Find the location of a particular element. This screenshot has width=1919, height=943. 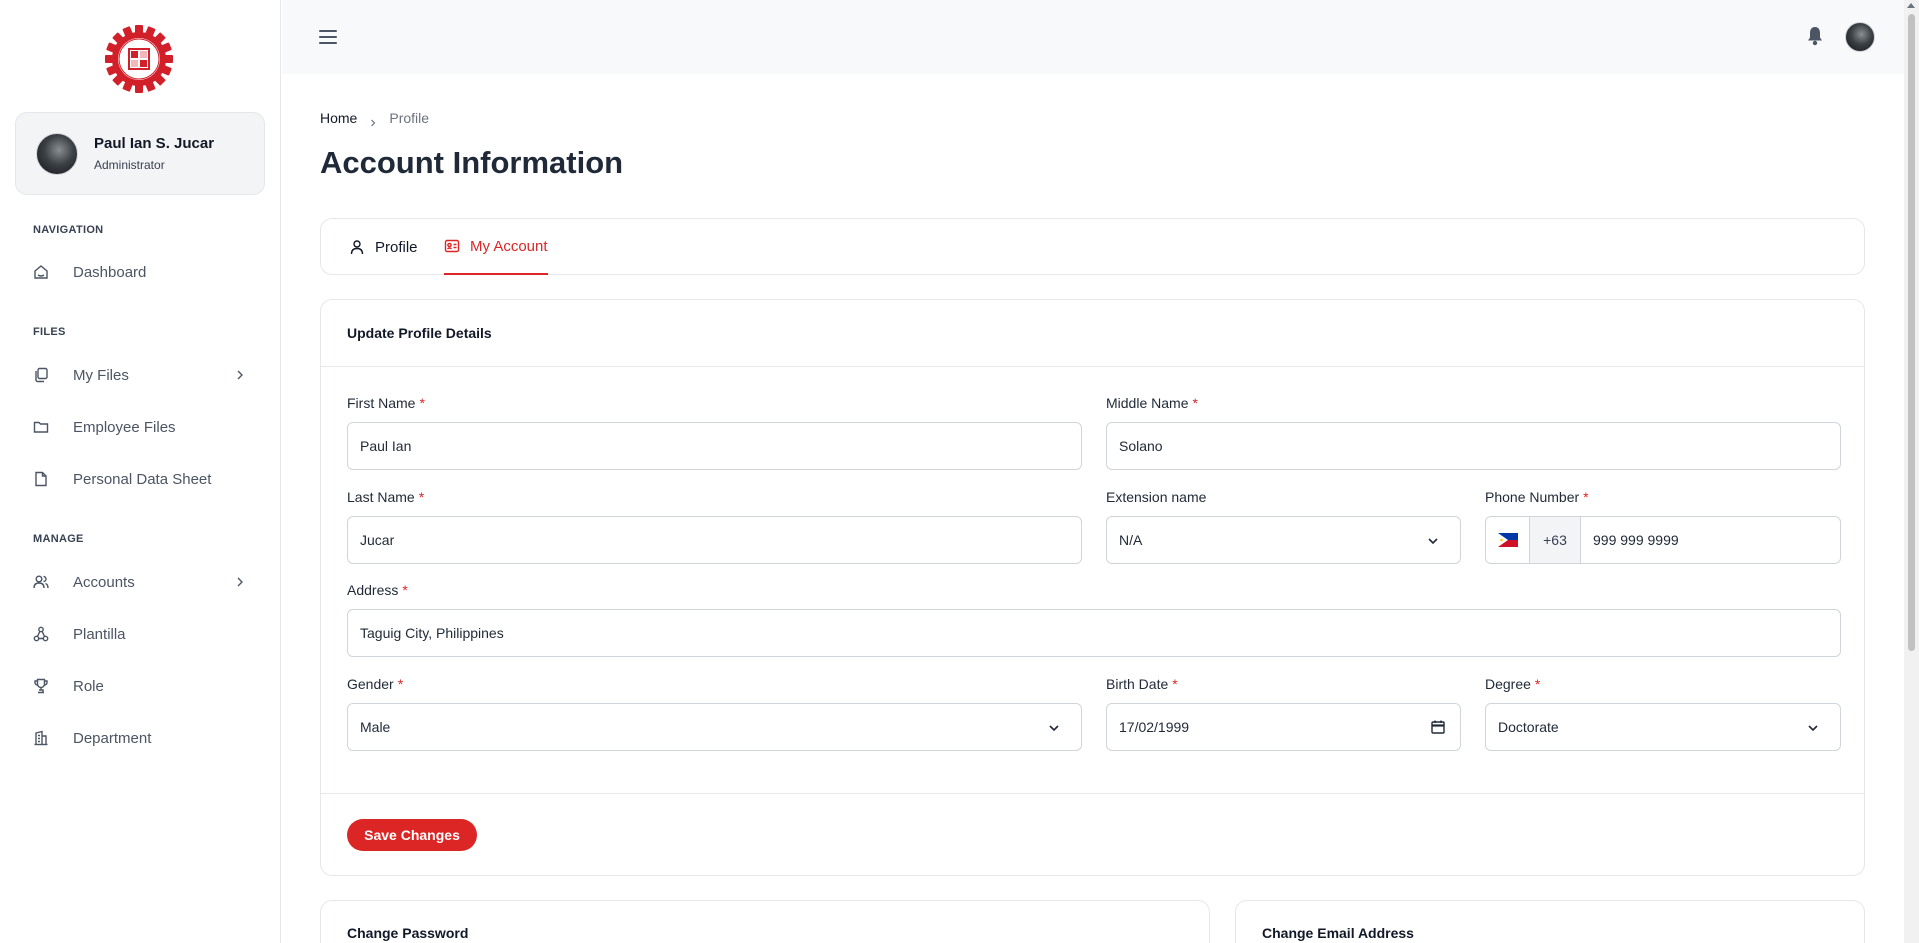

phone-number-label: Phone Number * is located at coordinates (1537, 497).